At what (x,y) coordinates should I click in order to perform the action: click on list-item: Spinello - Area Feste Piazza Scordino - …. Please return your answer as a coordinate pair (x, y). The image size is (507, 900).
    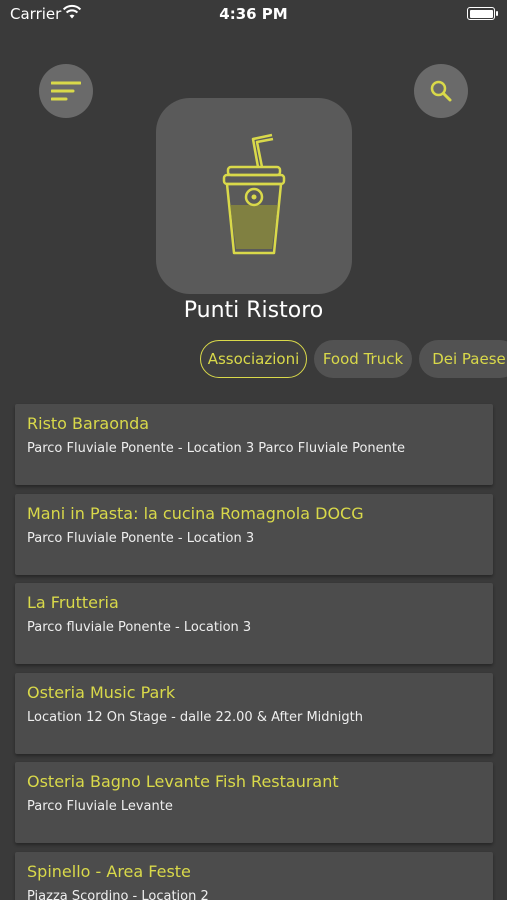
    Looking at the image, I should click on (254, 875).